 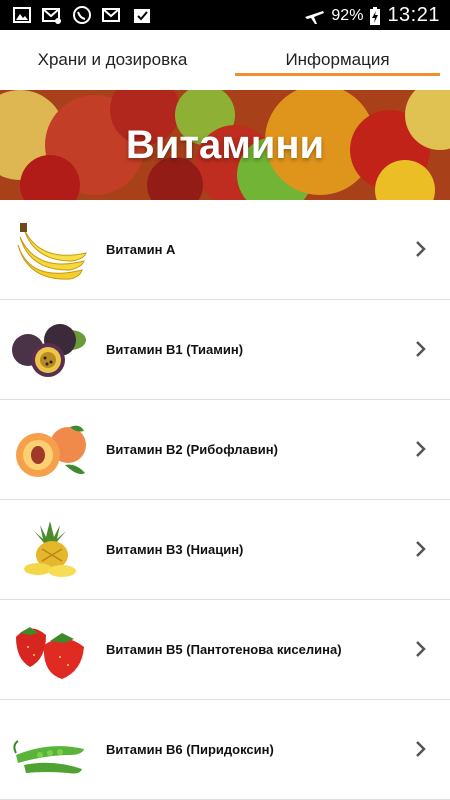 I want to click on pineapple-icon, so click(x=50, y=549).